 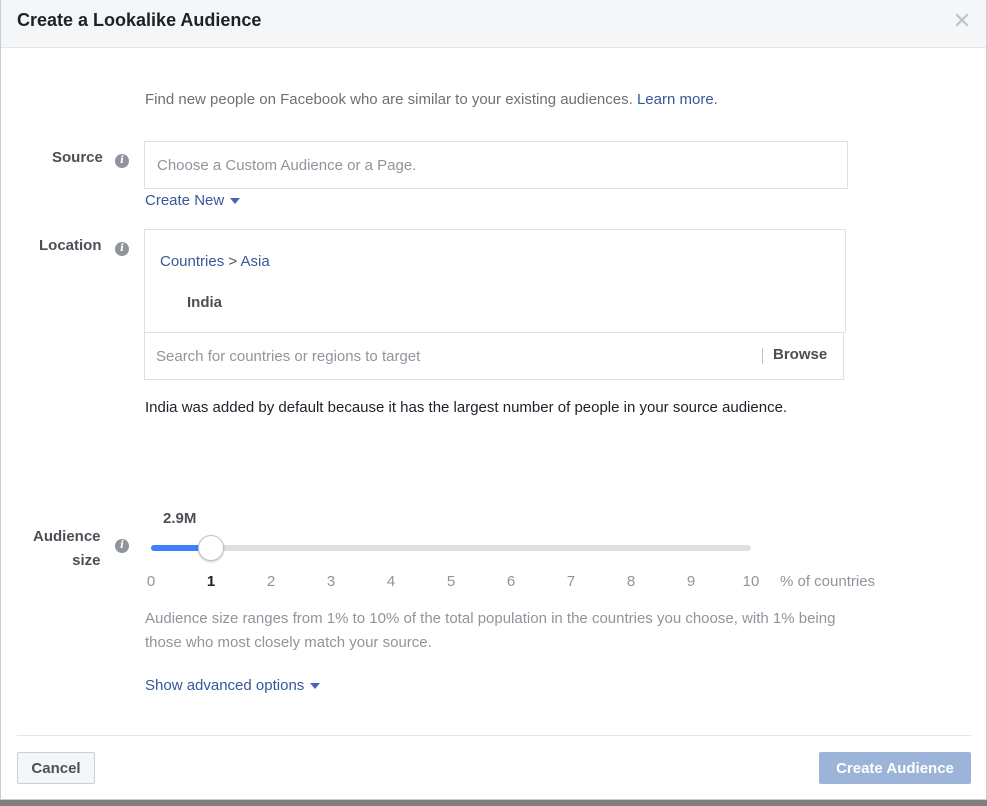 I want to click on footer-divider, so click(x=494, y=735).